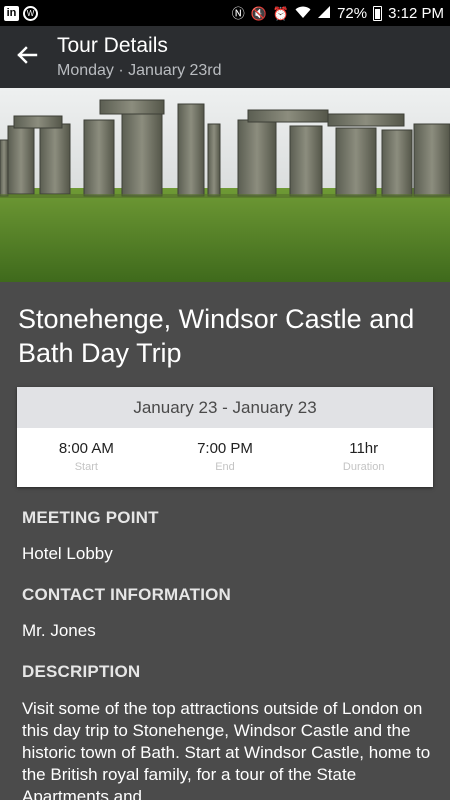  I want to click on battery-percent: 72%, so click(352, 13).